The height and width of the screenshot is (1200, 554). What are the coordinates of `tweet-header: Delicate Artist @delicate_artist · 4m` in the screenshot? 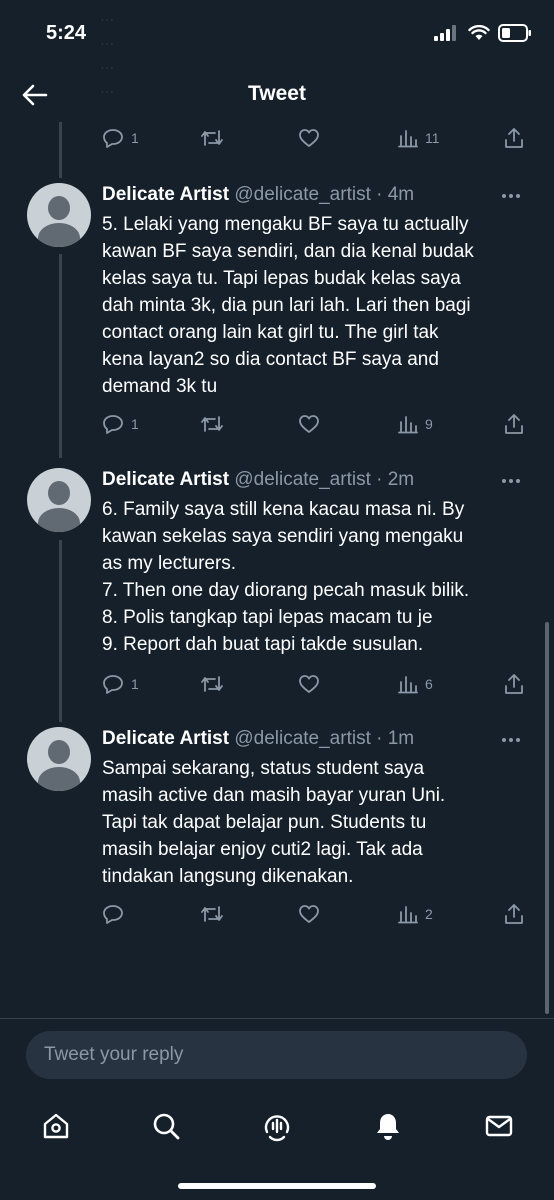 It's located at (258, 195).